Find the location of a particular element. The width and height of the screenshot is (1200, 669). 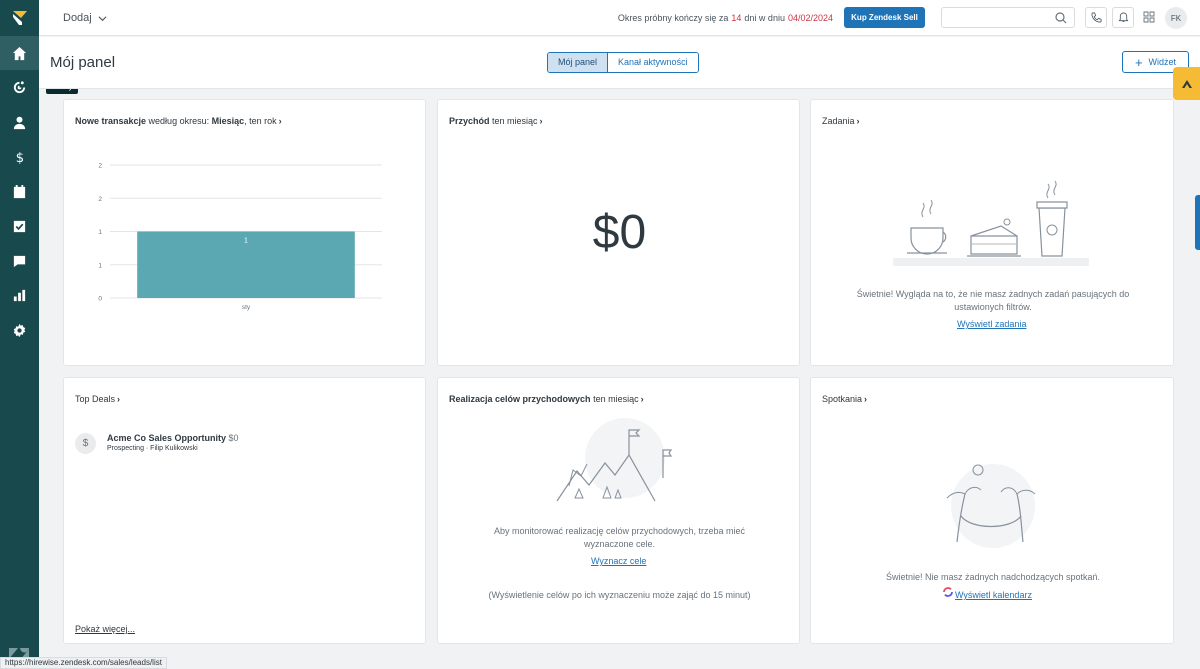

new-deals-chart: 0 1 1 2 2 1 sty is located at coordinates (240, 237).